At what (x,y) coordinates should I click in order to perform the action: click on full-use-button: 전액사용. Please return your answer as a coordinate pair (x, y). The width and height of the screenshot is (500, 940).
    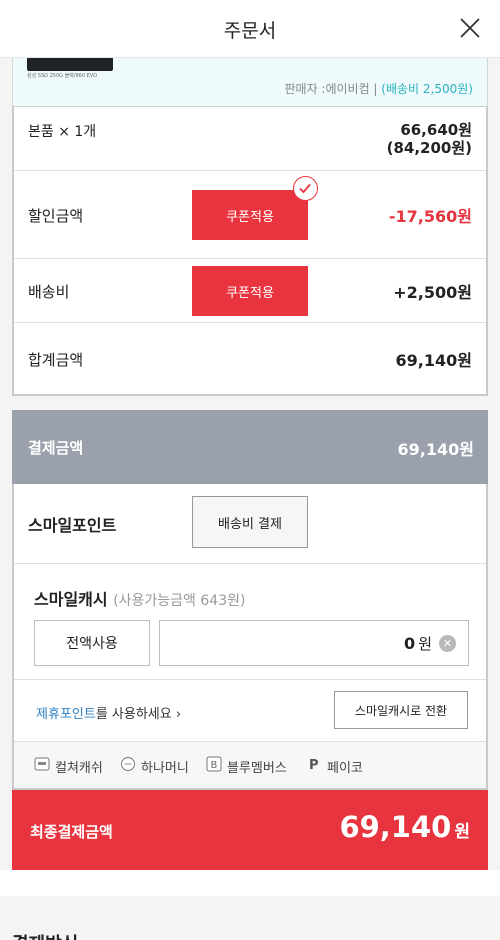
    Looking at the image, I should click on (92, 643).